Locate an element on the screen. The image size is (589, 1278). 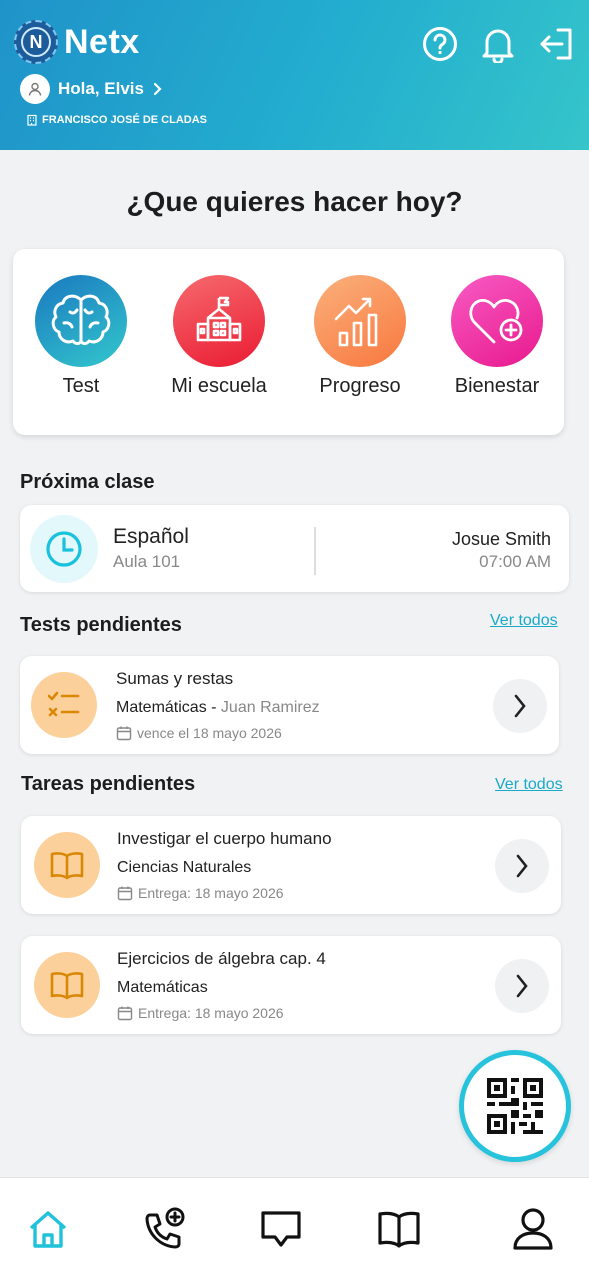
class-subject: Español is located at coordinates (151, 536).